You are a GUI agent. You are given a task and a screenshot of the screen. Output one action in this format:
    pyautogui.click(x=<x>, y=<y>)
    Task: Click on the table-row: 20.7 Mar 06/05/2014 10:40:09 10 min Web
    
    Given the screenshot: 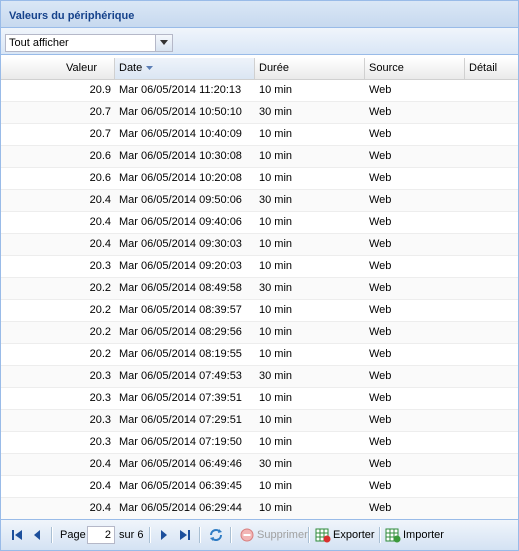 What is the action you would take?
    pyautogui.click(x=259, y=135)
    